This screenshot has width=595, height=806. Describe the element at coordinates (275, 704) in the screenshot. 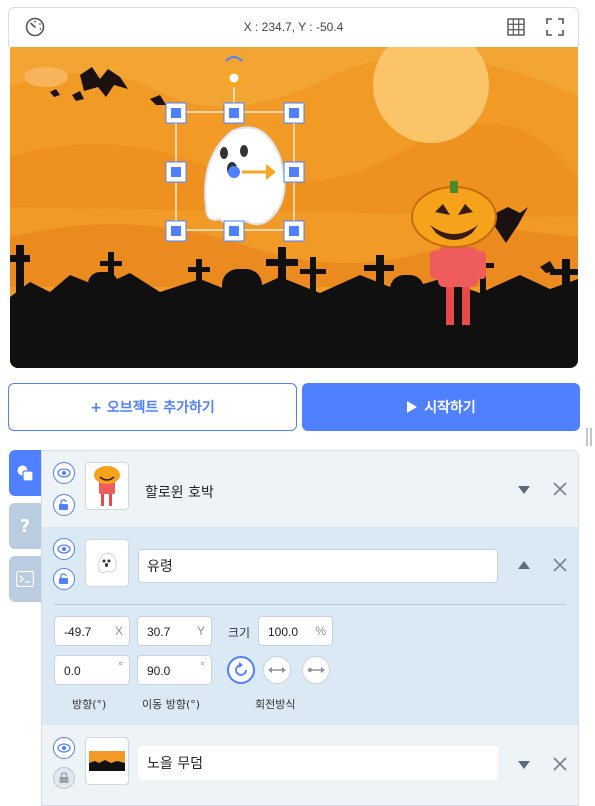

I see `rotation-mode-label: 회전방식` at that location.